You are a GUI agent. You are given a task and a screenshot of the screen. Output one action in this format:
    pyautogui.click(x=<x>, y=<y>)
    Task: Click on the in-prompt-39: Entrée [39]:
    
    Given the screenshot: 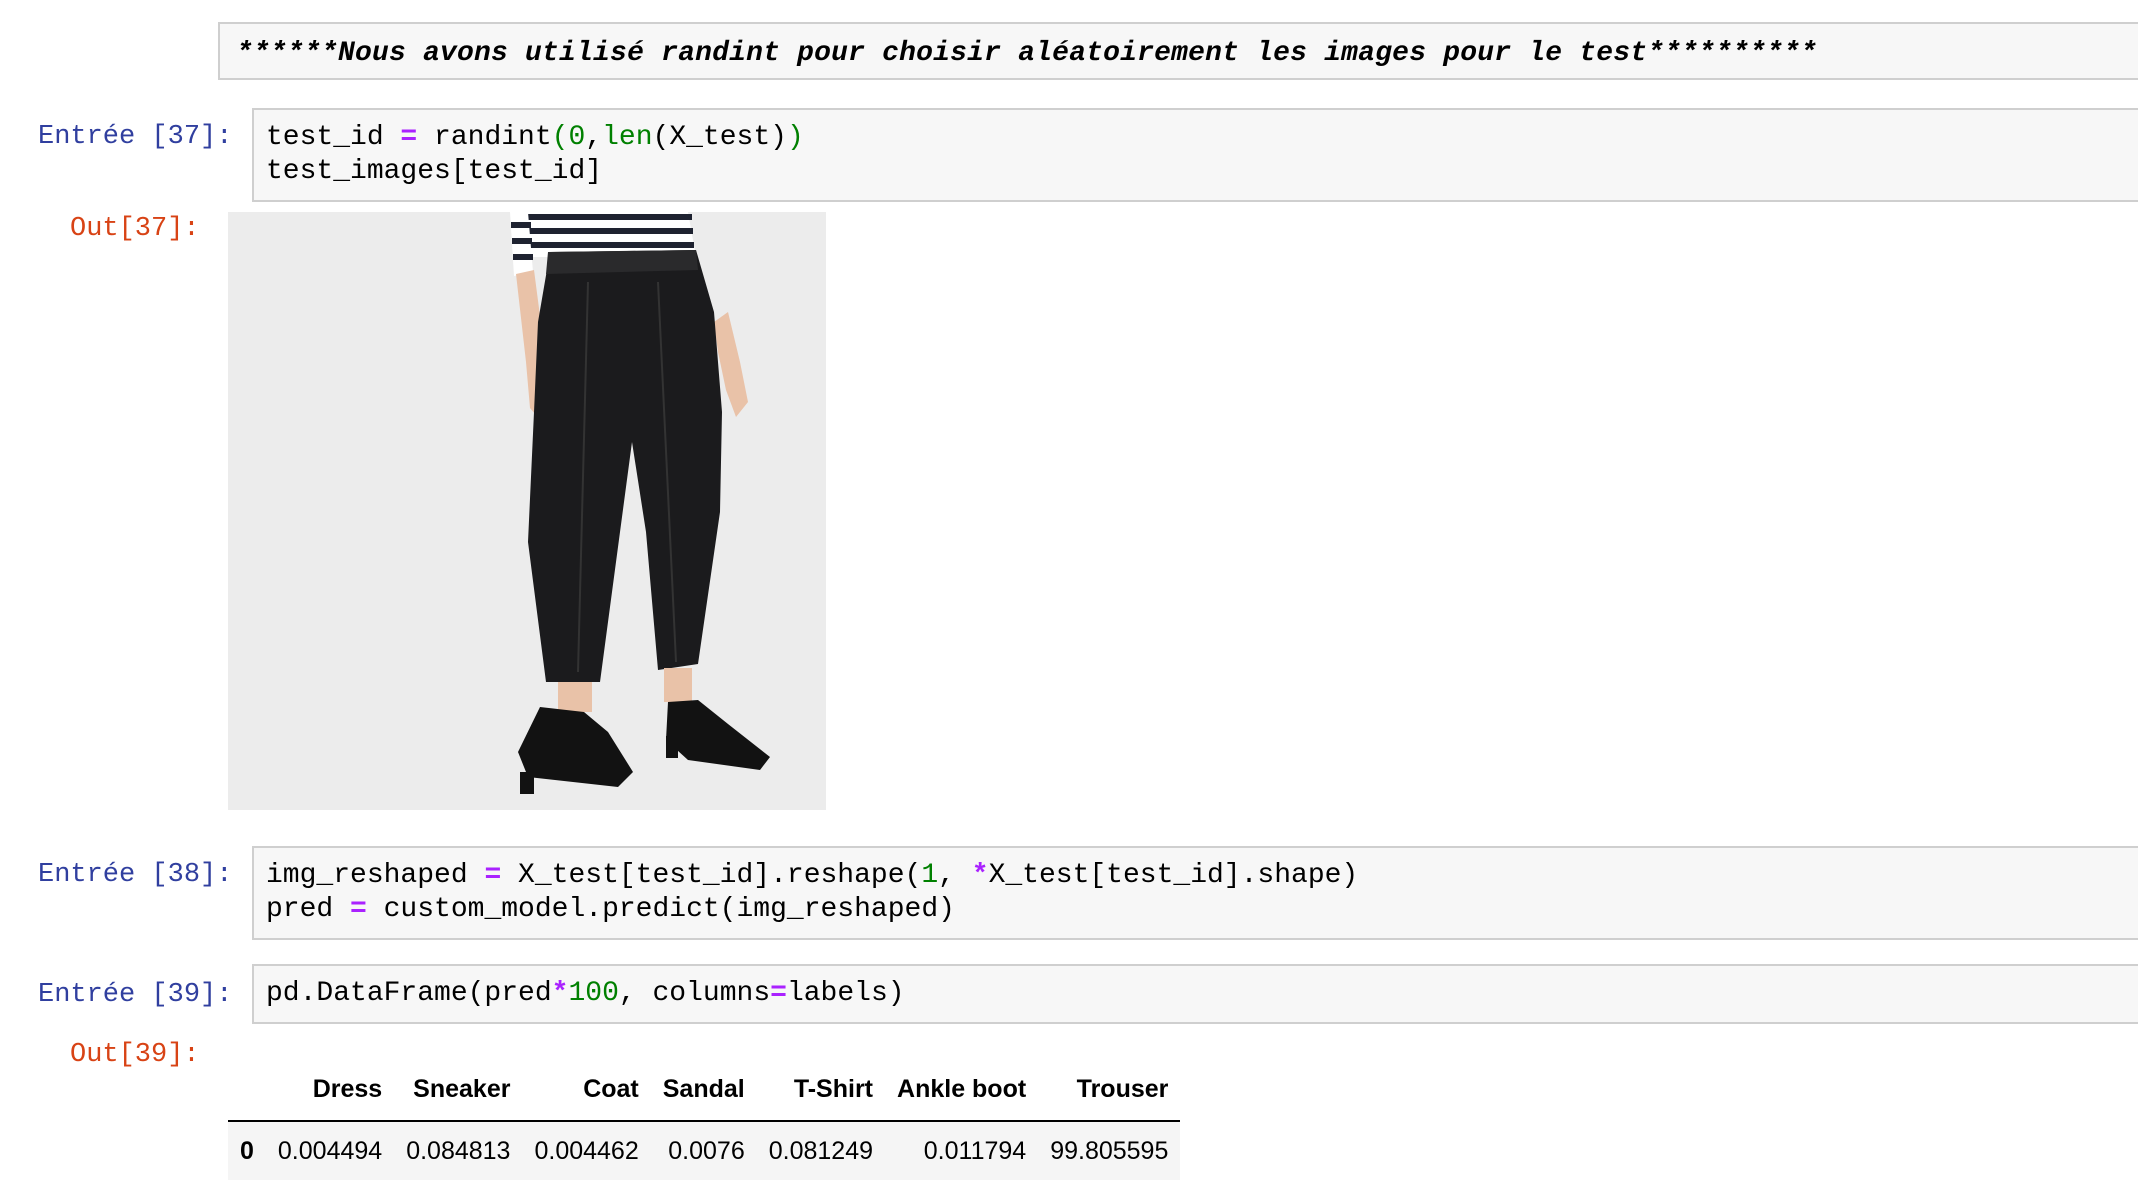 What is the action you would take?
    pyautogui.click(x=135, y=995)
    